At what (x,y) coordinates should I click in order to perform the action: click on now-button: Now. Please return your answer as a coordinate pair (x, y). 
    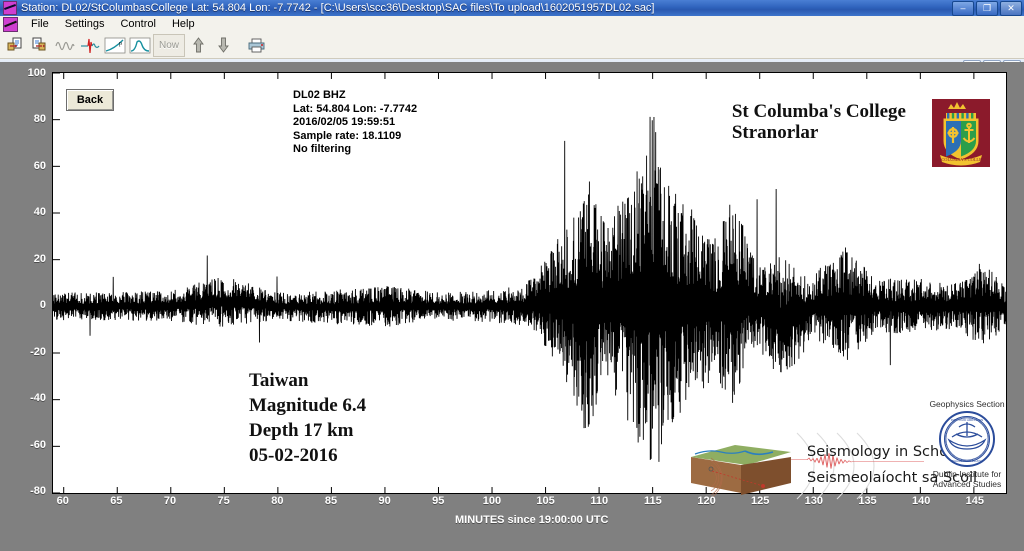
    Looking at the image, I should click on (169, 45).